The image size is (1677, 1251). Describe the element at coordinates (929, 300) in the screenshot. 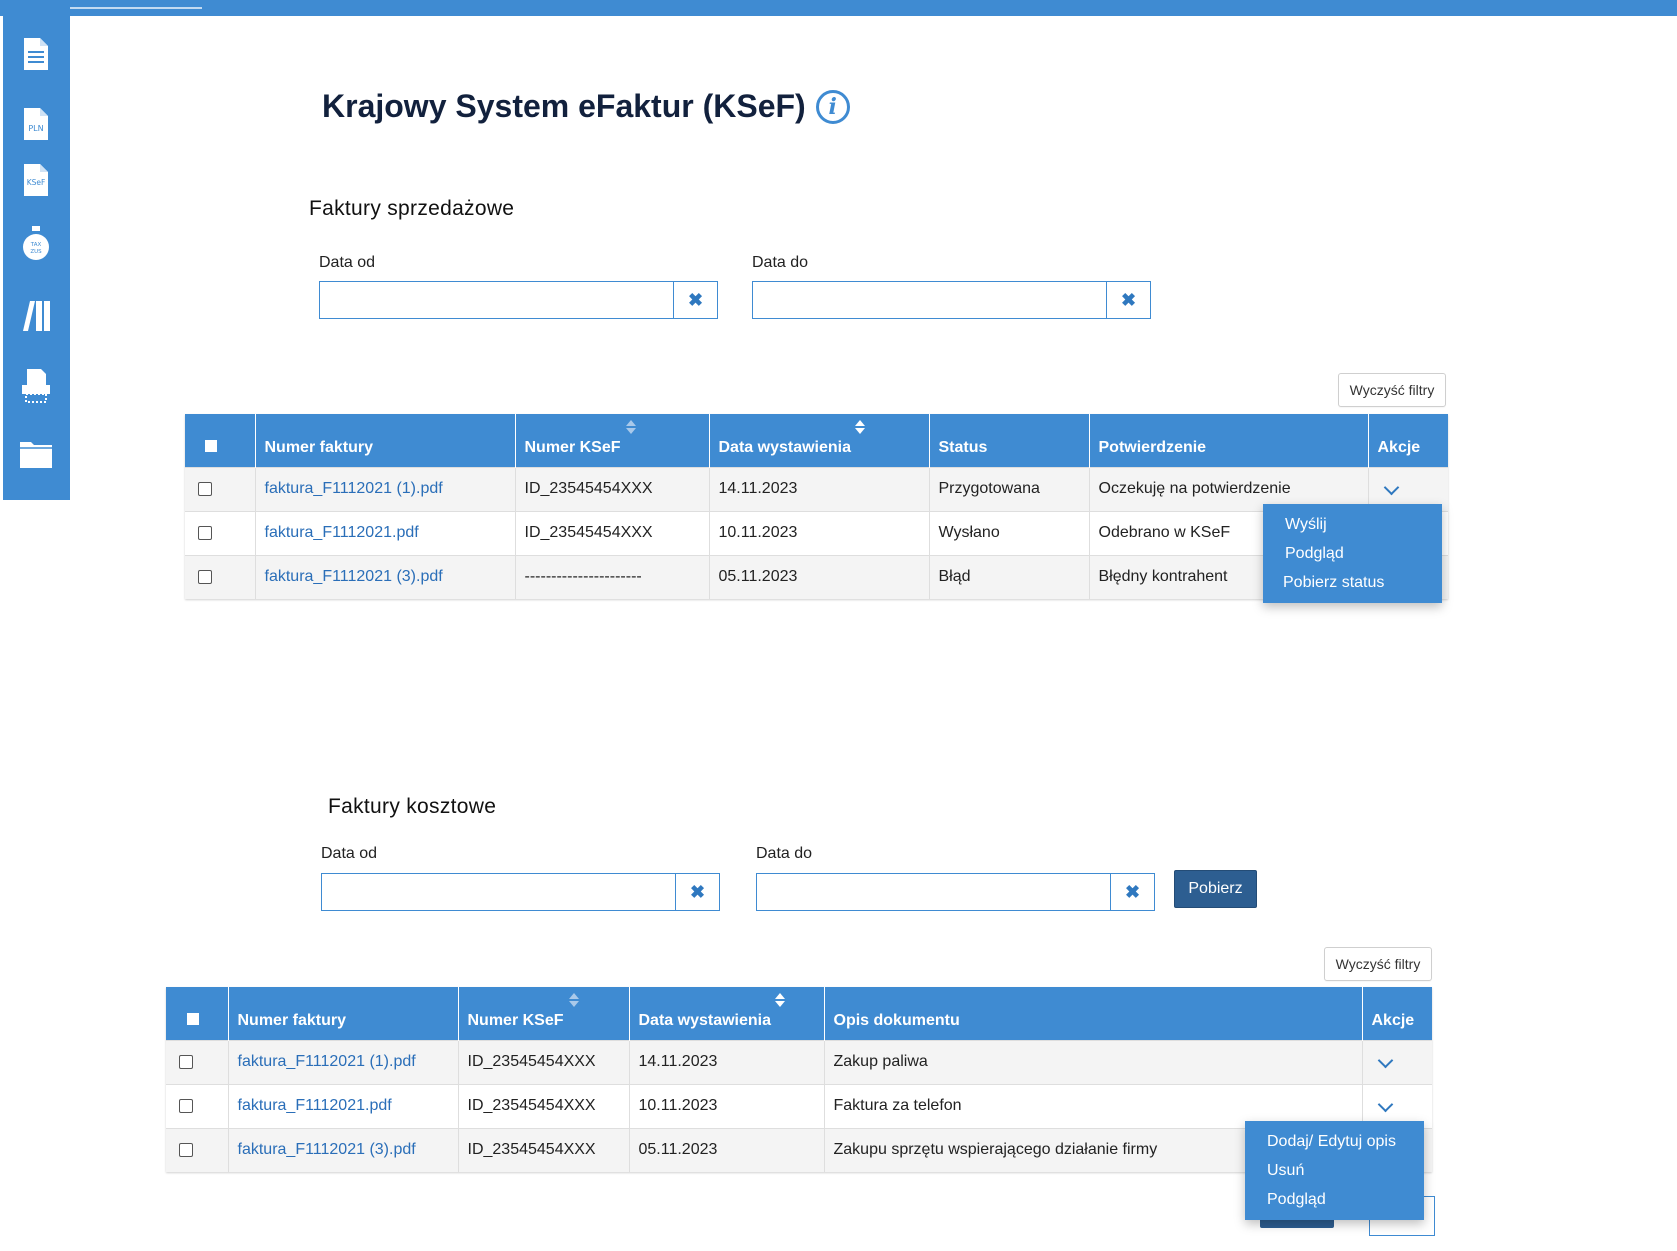

I see `sales-date-to-input` at that location.